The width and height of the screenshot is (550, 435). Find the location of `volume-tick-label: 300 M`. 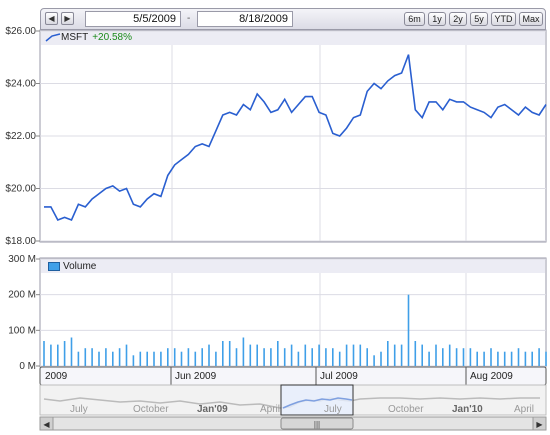

volume-tick-label: 300 M is located at coordinates (22, 259).